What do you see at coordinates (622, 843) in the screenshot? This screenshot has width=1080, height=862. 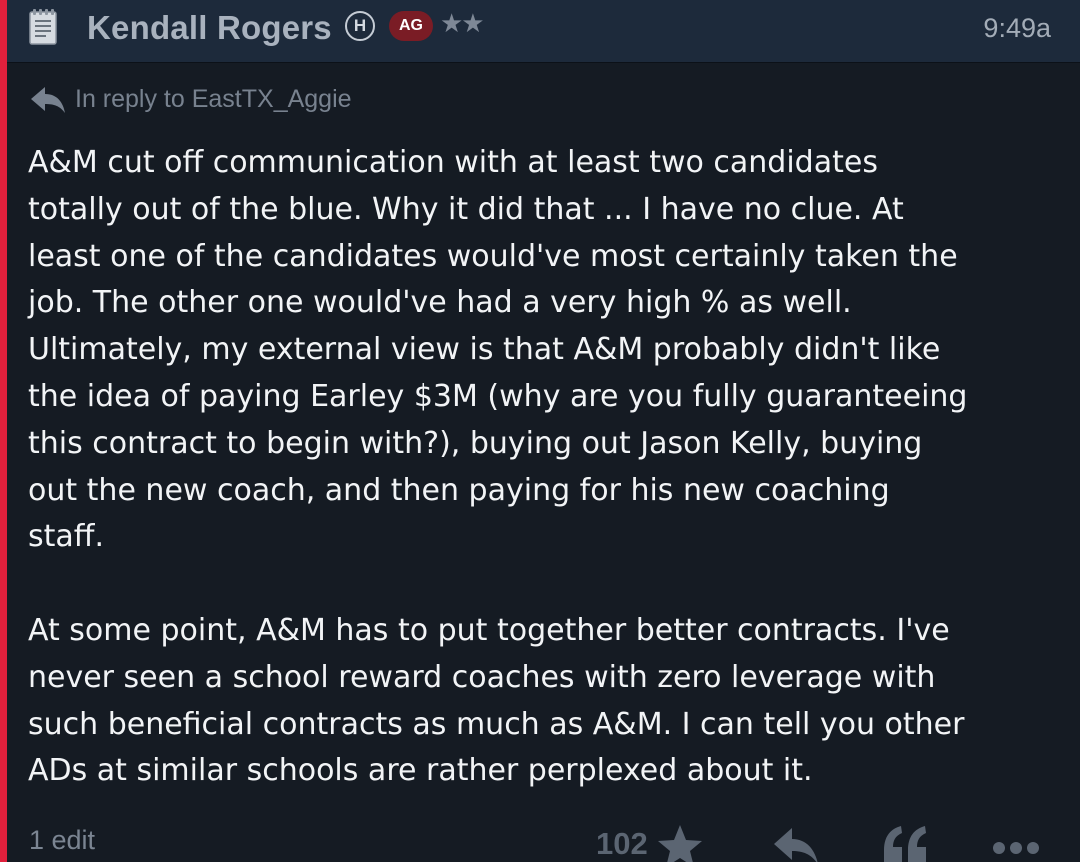 I see `like-count: 102` at bounding box center [622, 843].